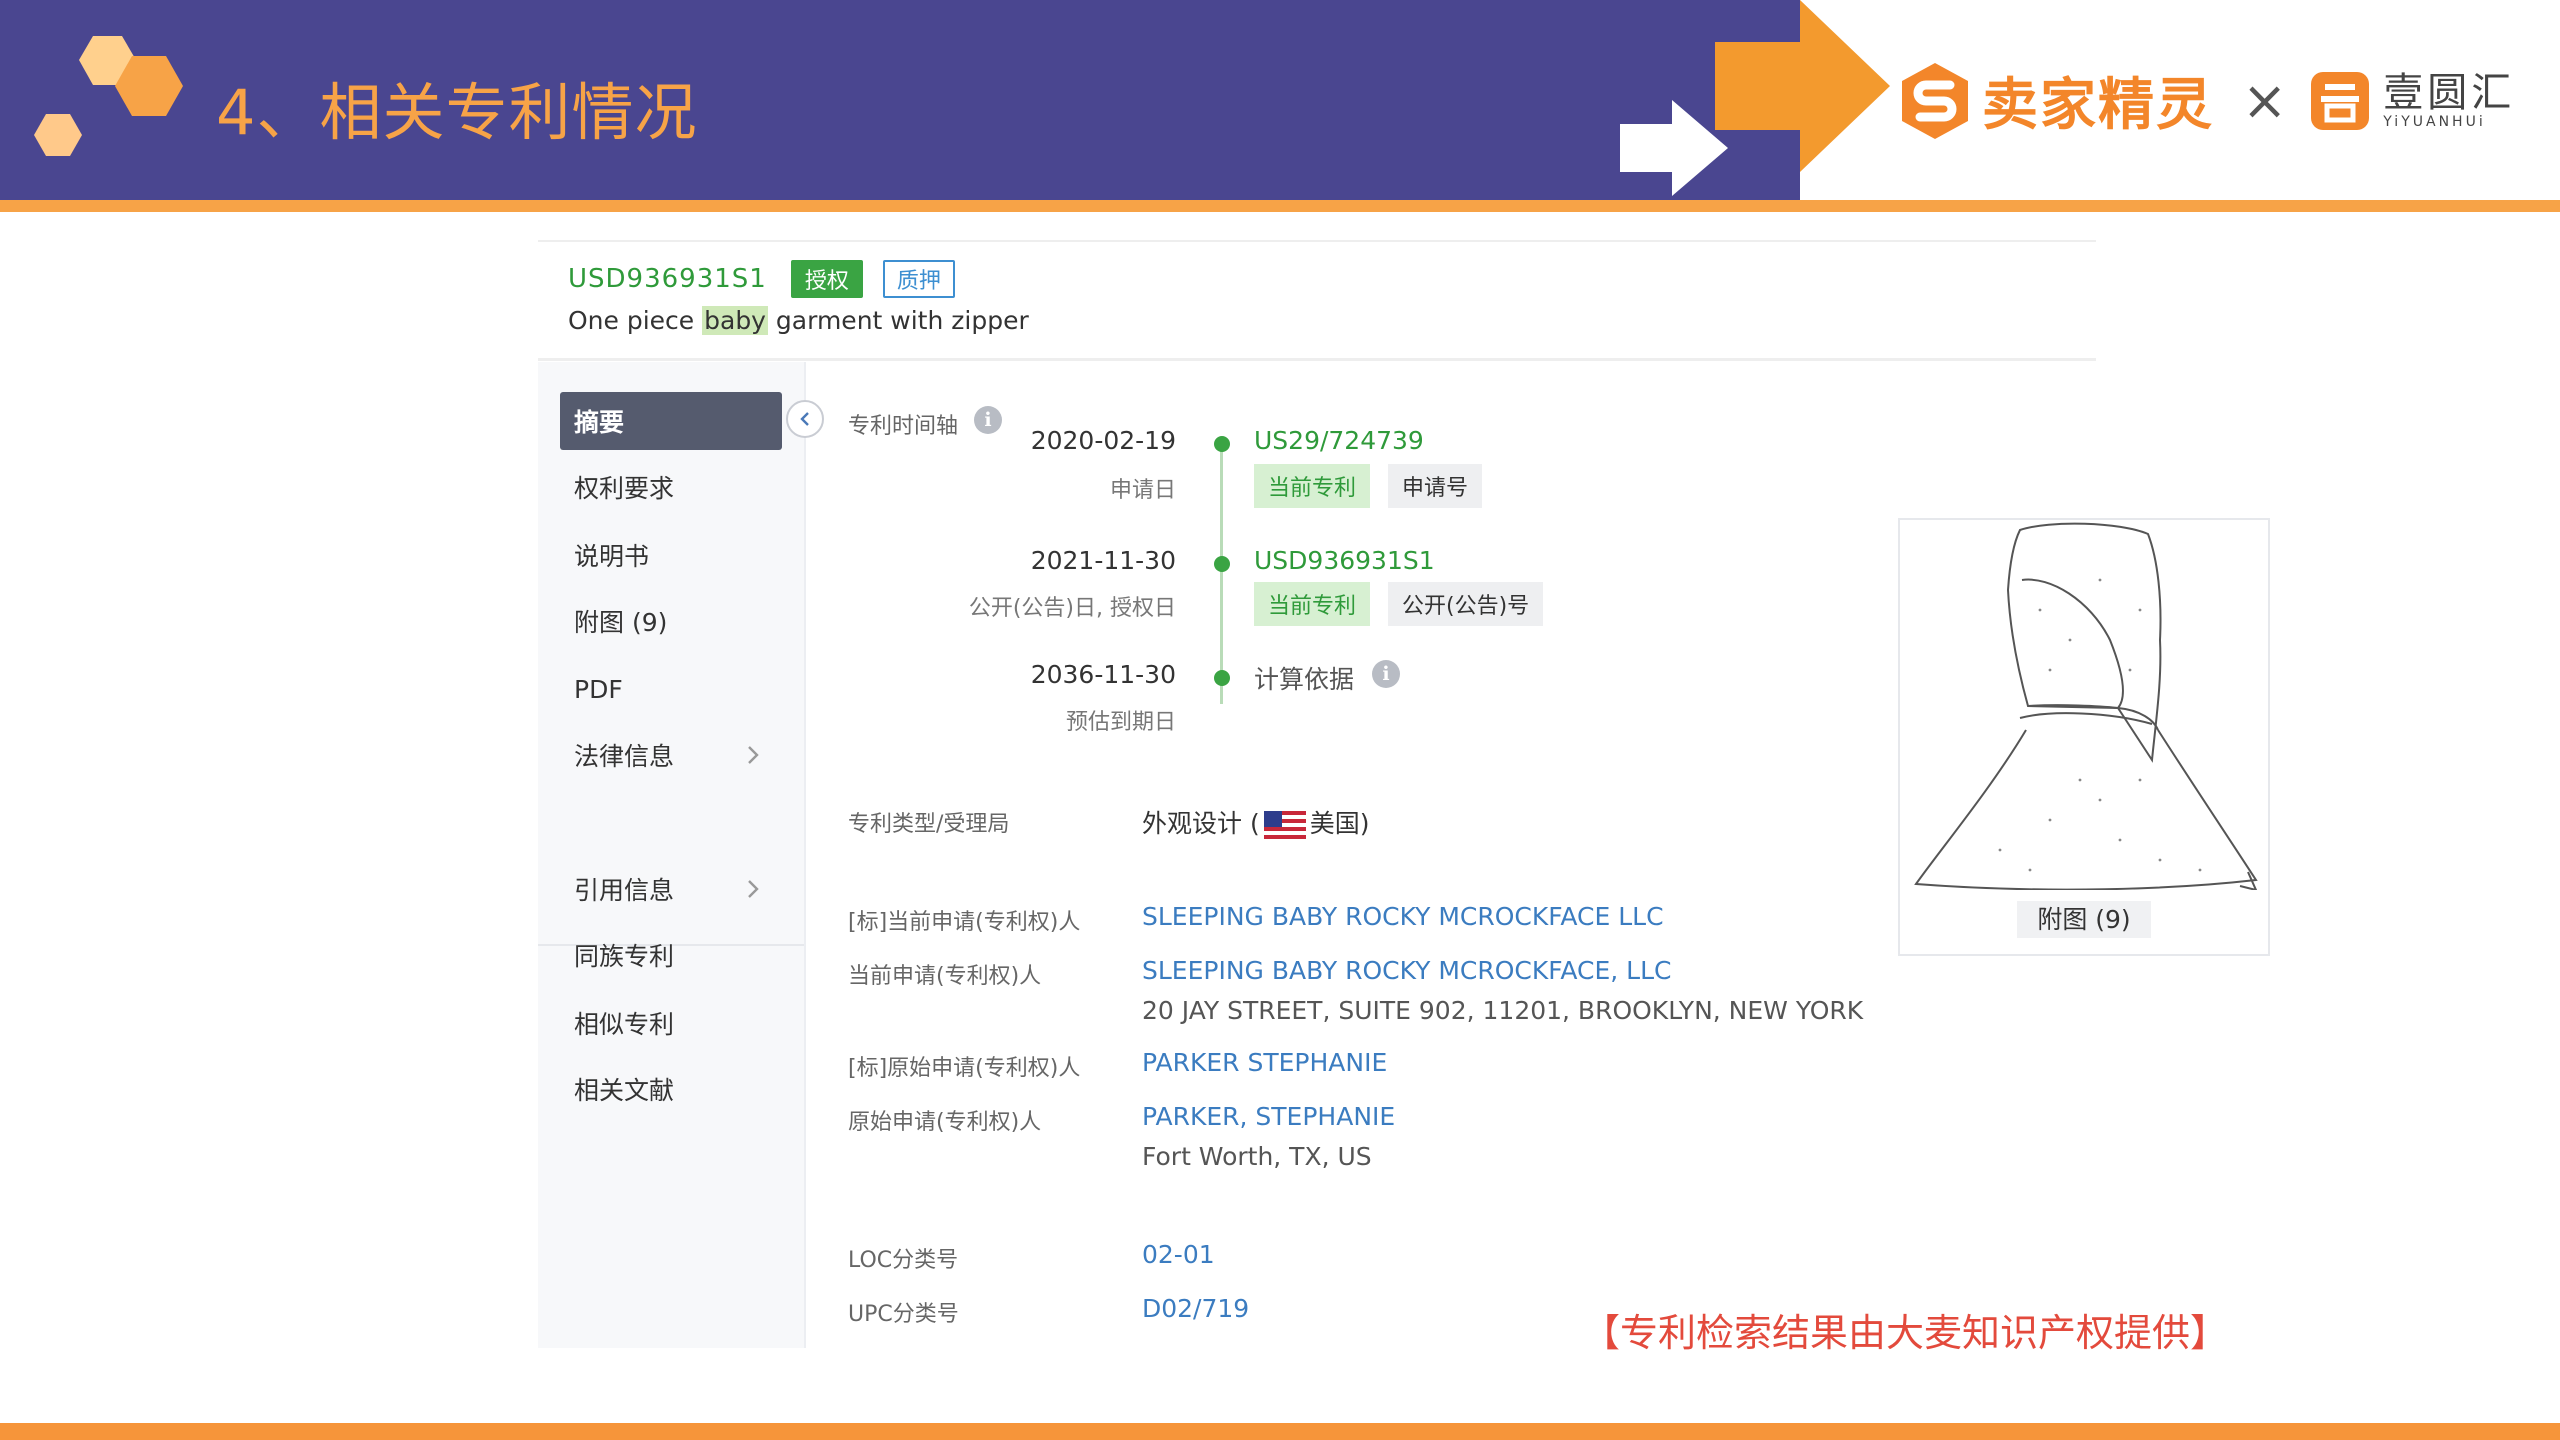 The image size is (2560, 1440). Describe the element at coordinates (1268, 1116) in the screenshot. I see `original-applicant-value: PARKER, STEPHANIE` at that location.